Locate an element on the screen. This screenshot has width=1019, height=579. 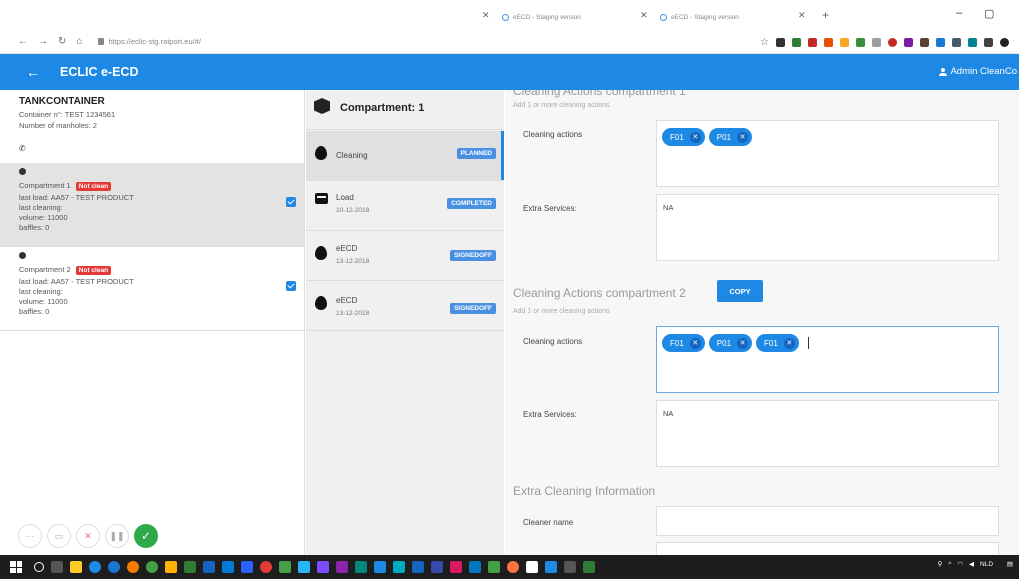
ie-icon is located at coordinates (114, 567).